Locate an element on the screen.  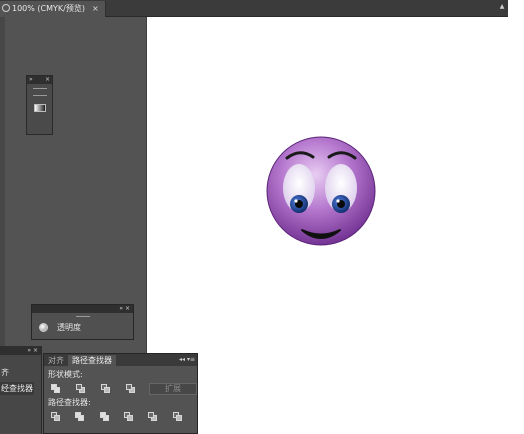
document-tab: 100% (CMYK/预览) × is located at coordinates (53, 9).